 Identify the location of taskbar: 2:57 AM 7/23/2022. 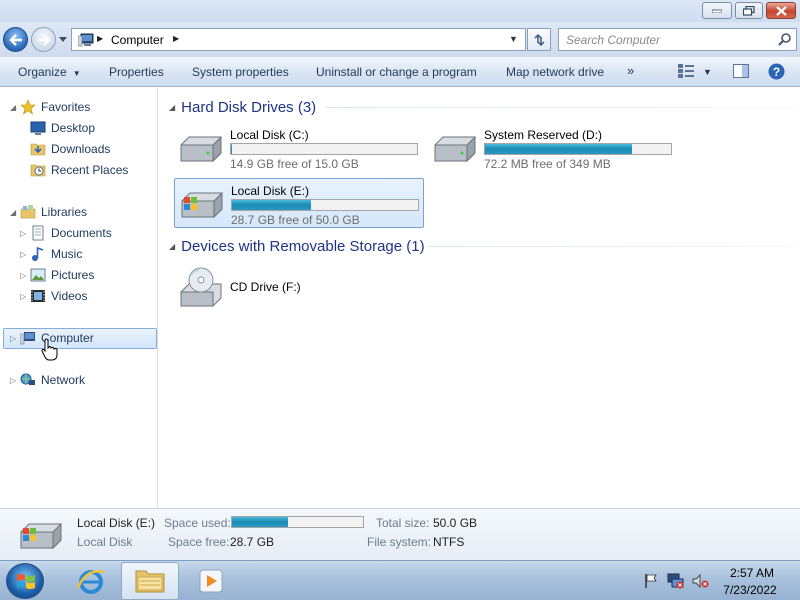
(400, 580).